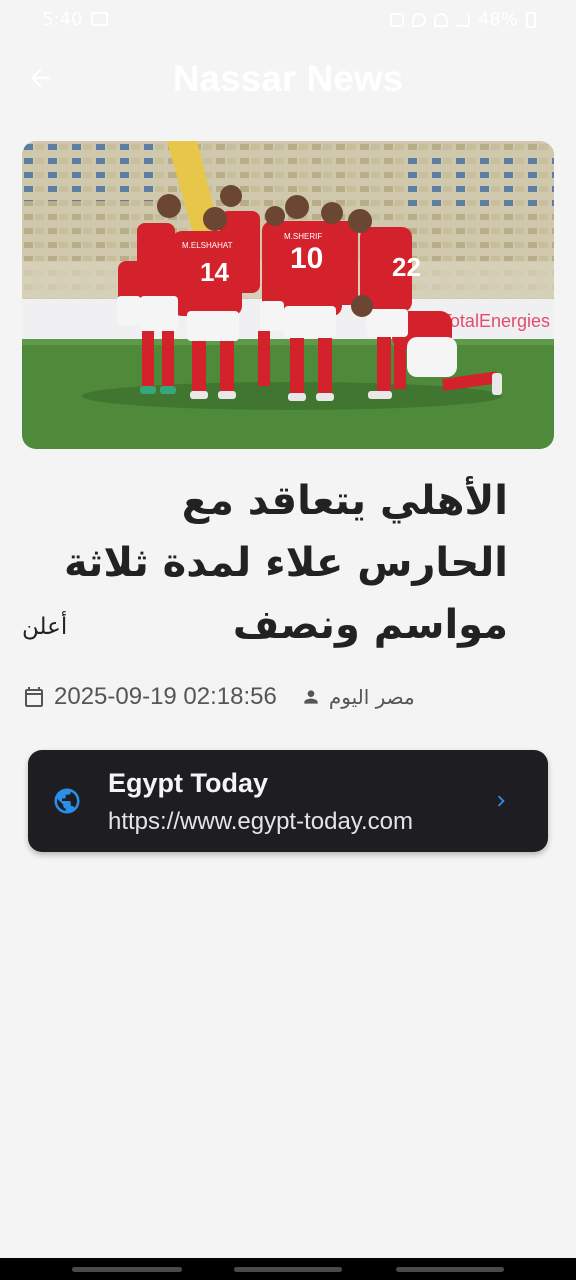  I want to click on shirt-number-10: 10, so click(306, 258).